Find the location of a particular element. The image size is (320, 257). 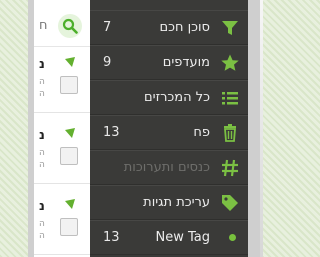

menu-item-label: New Tag is located at coordinates (183, 237).